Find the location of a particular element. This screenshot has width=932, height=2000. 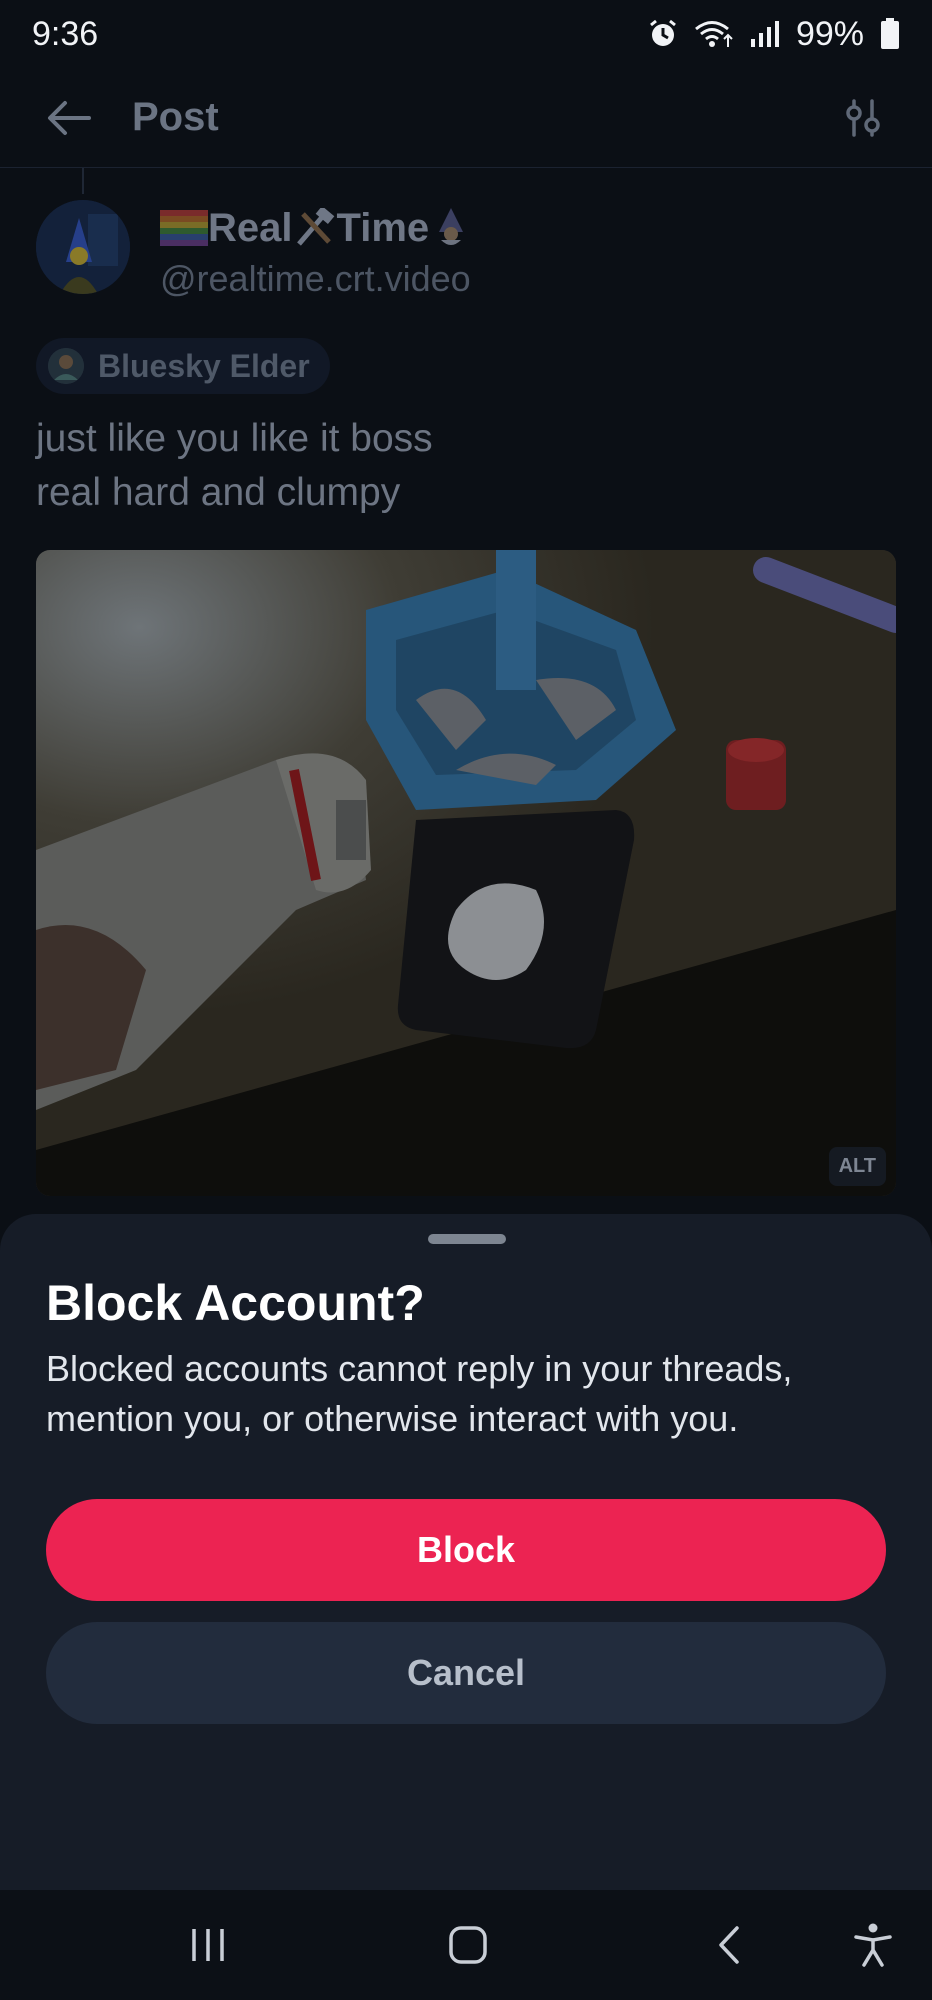

accessibility-button is located at coordinates (873, 1945).